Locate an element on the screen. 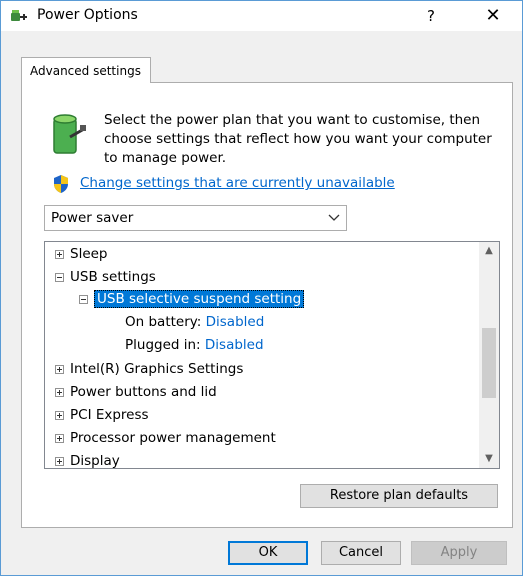 The height and width of the screenshot is (576, 523). power-plan-value: Power saver is located at coordinates (92, 218).